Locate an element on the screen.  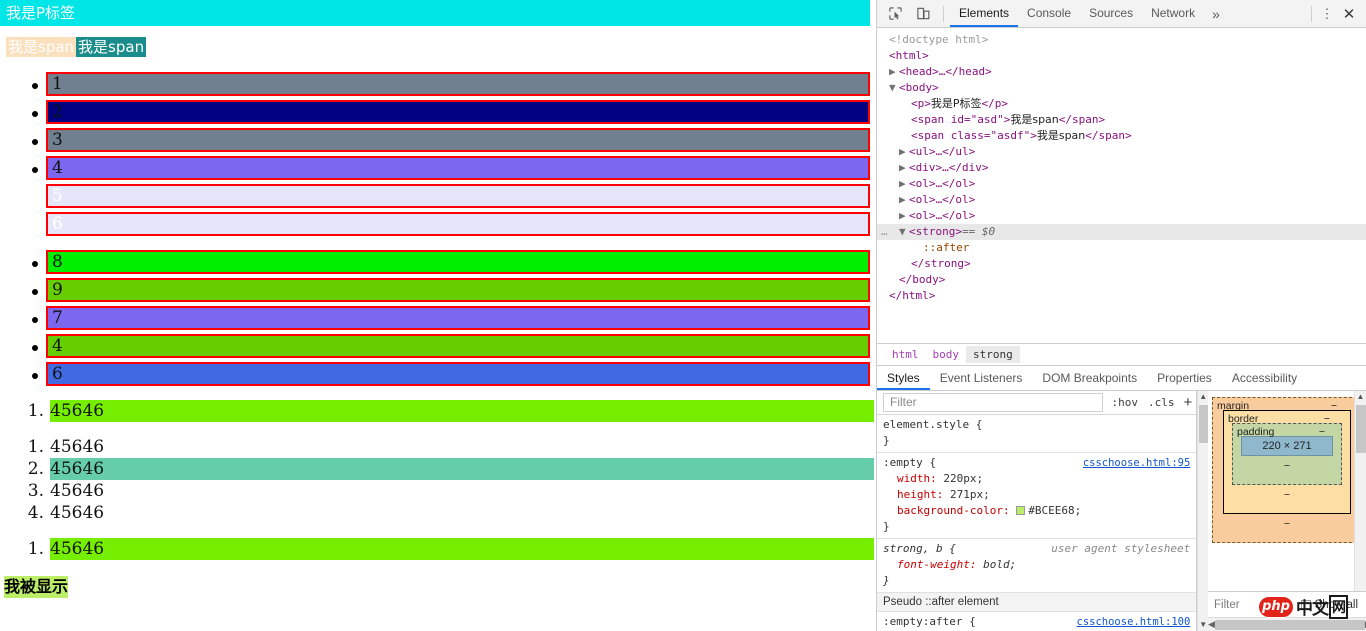
spacer-ol1 is located at coordinates (438, 429).